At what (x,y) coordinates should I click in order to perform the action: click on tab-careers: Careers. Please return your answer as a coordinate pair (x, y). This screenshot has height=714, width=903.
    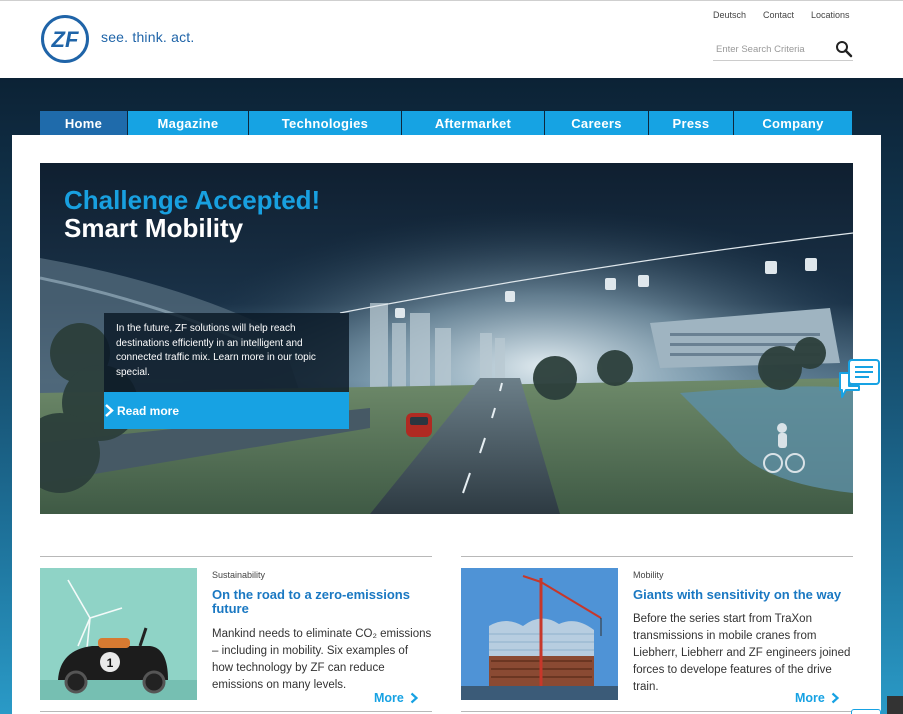
    Looking at the image, I should click on (596, 123).